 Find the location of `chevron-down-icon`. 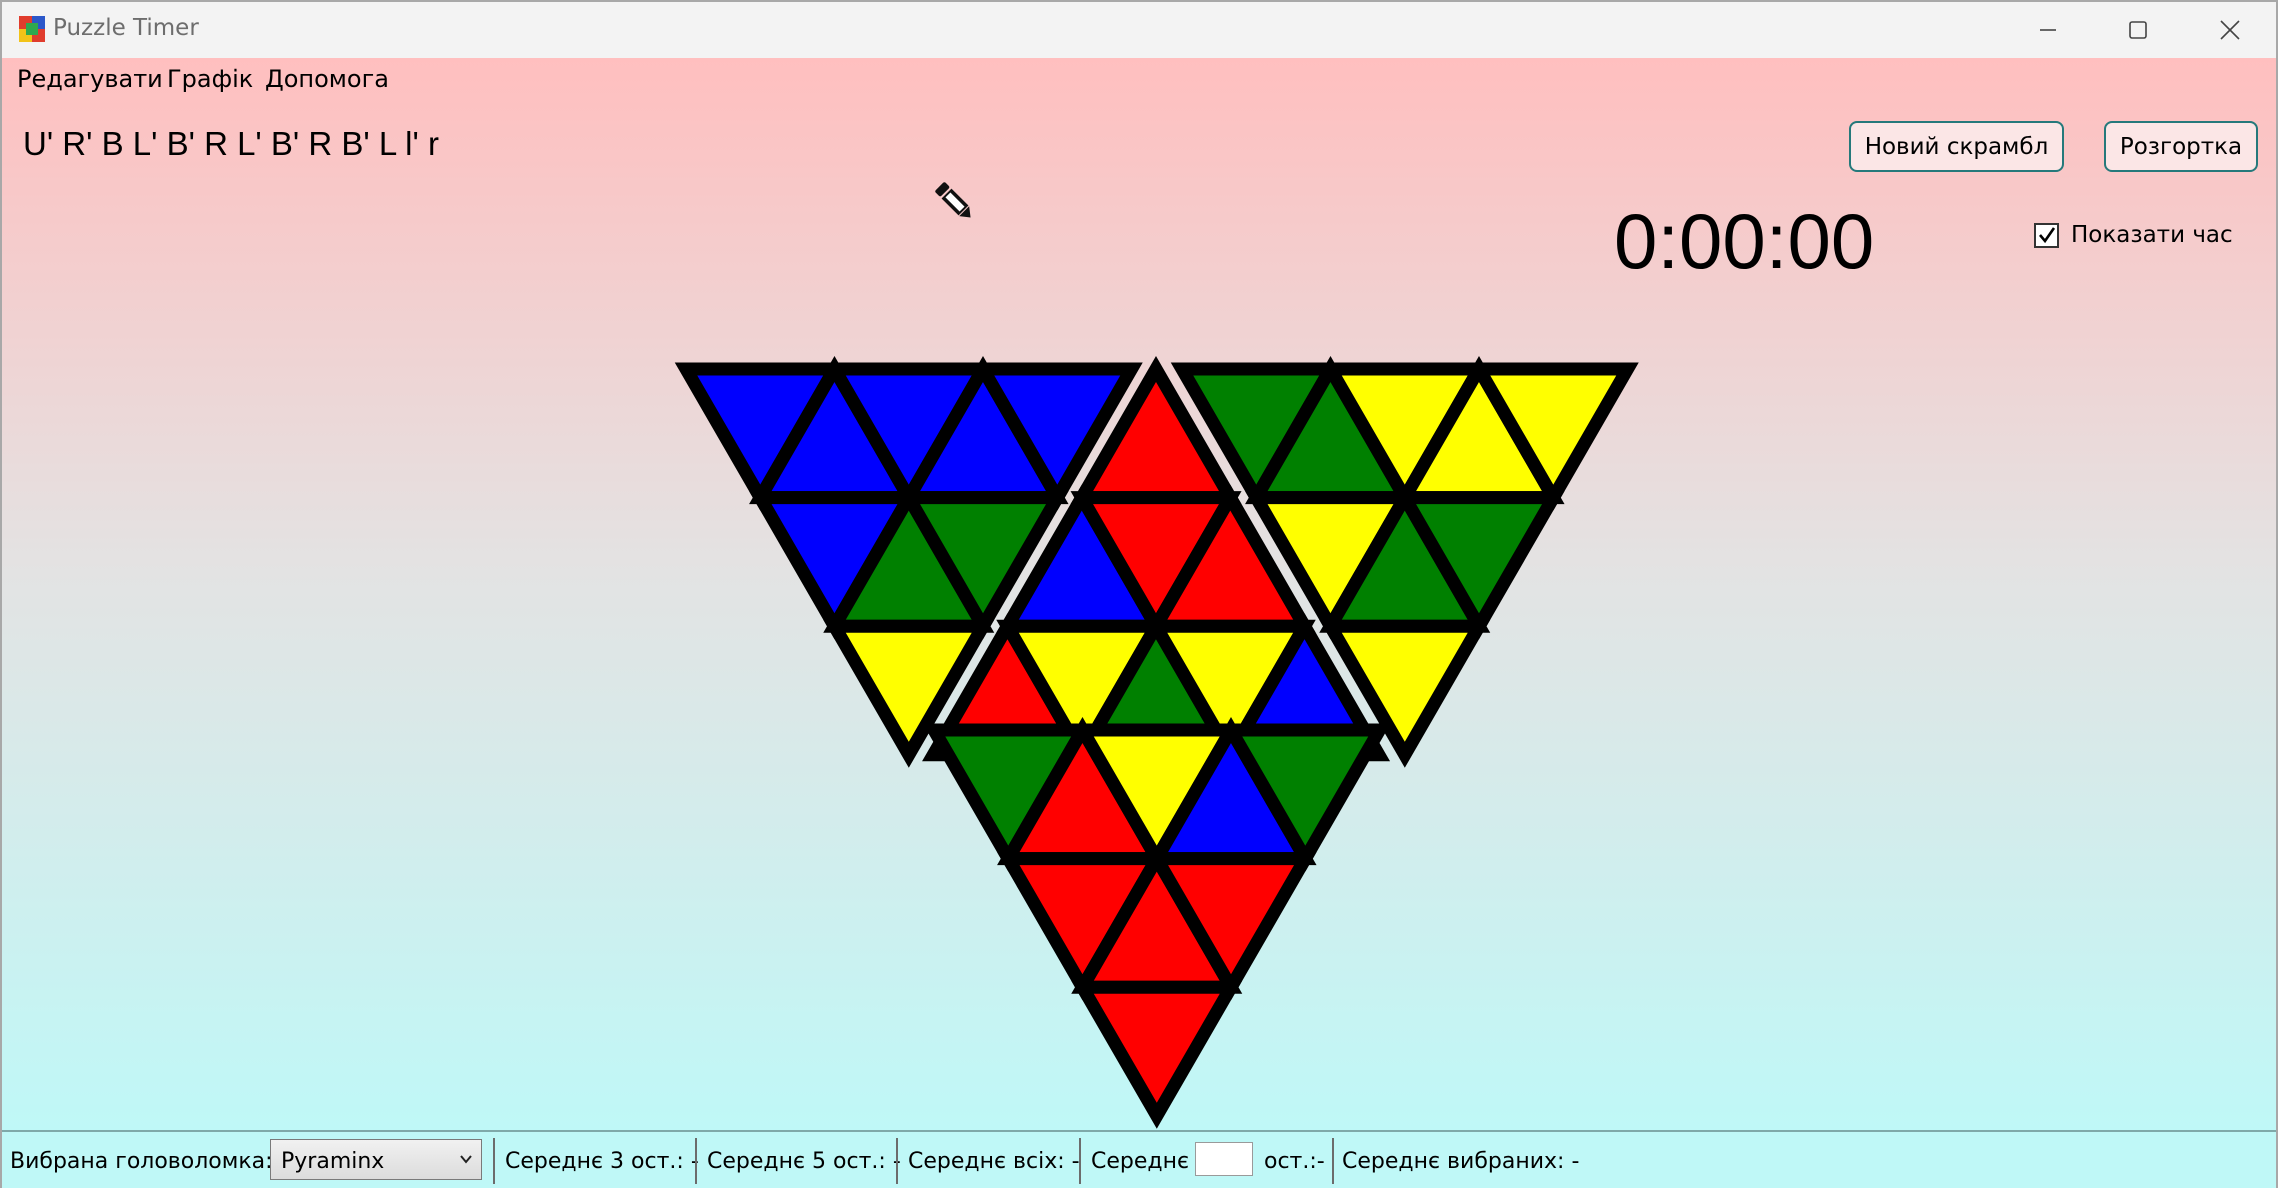

chevron-down-icon is located at coordinates (466, 1159).